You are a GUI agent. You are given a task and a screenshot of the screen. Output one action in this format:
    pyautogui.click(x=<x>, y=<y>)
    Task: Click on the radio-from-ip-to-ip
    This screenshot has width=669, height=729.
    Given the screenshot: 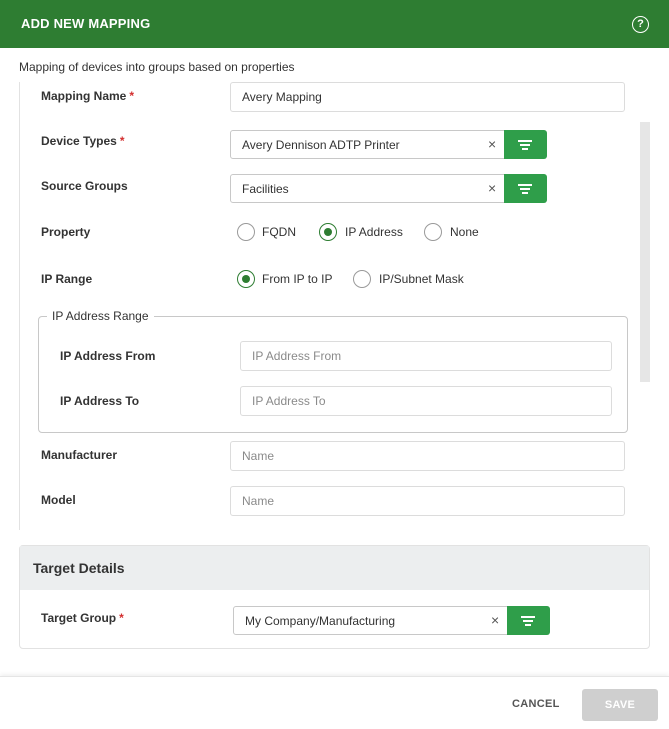 What is the action you would take?
    pyautogui.click(x=246, y=279)
    